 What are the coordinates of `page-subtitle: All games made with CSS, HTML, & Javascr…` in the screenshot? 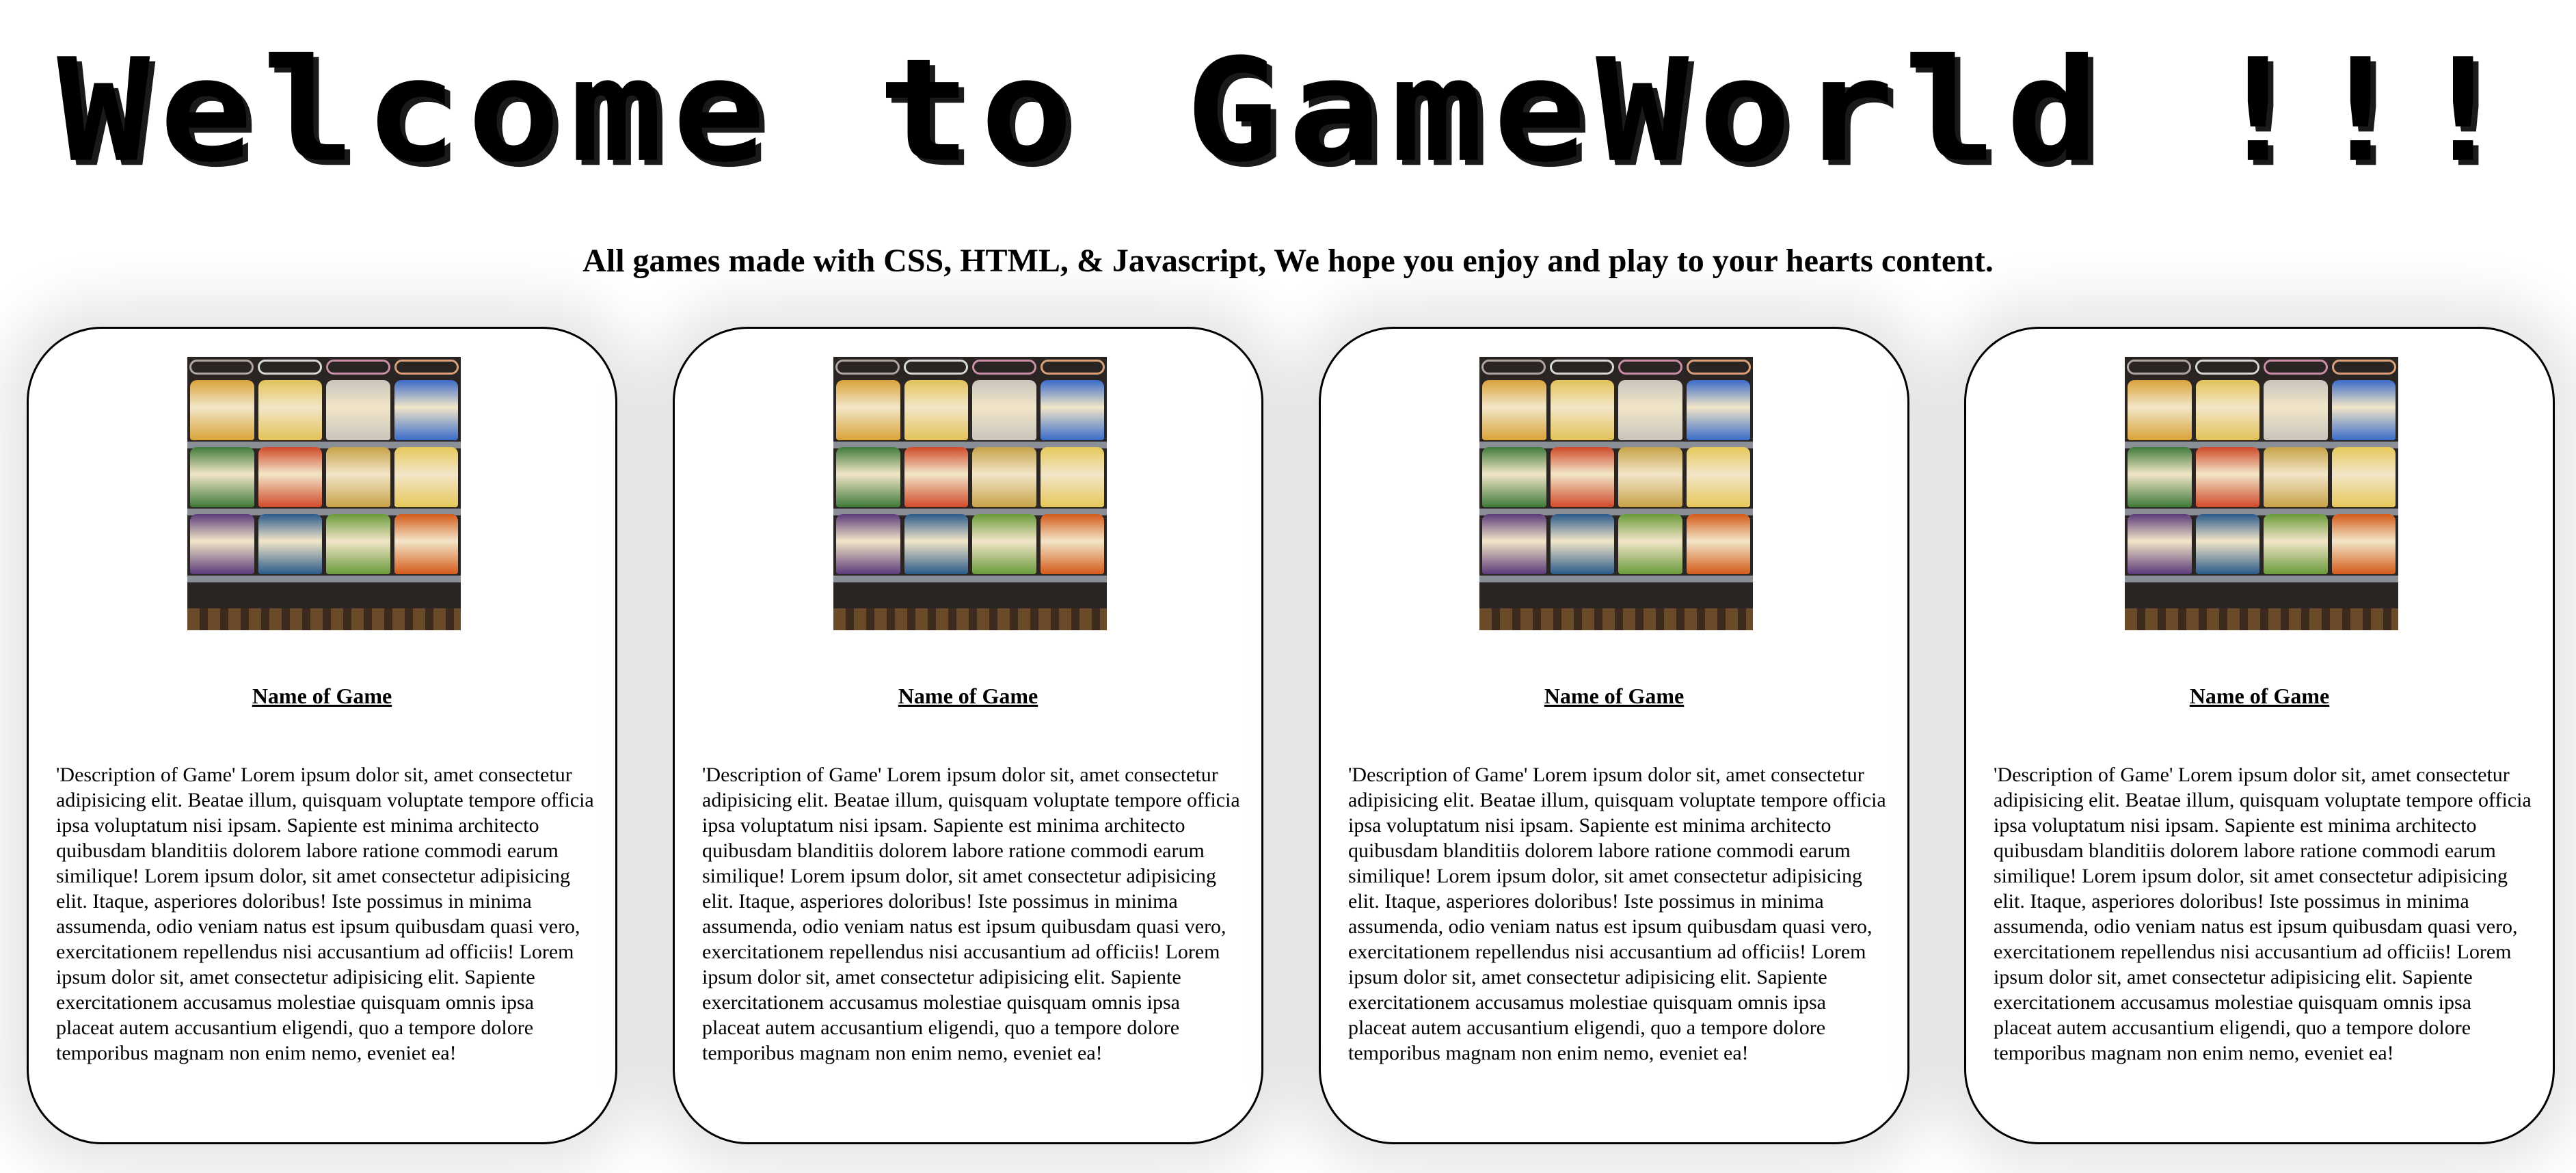 It's located at (1288, 261).